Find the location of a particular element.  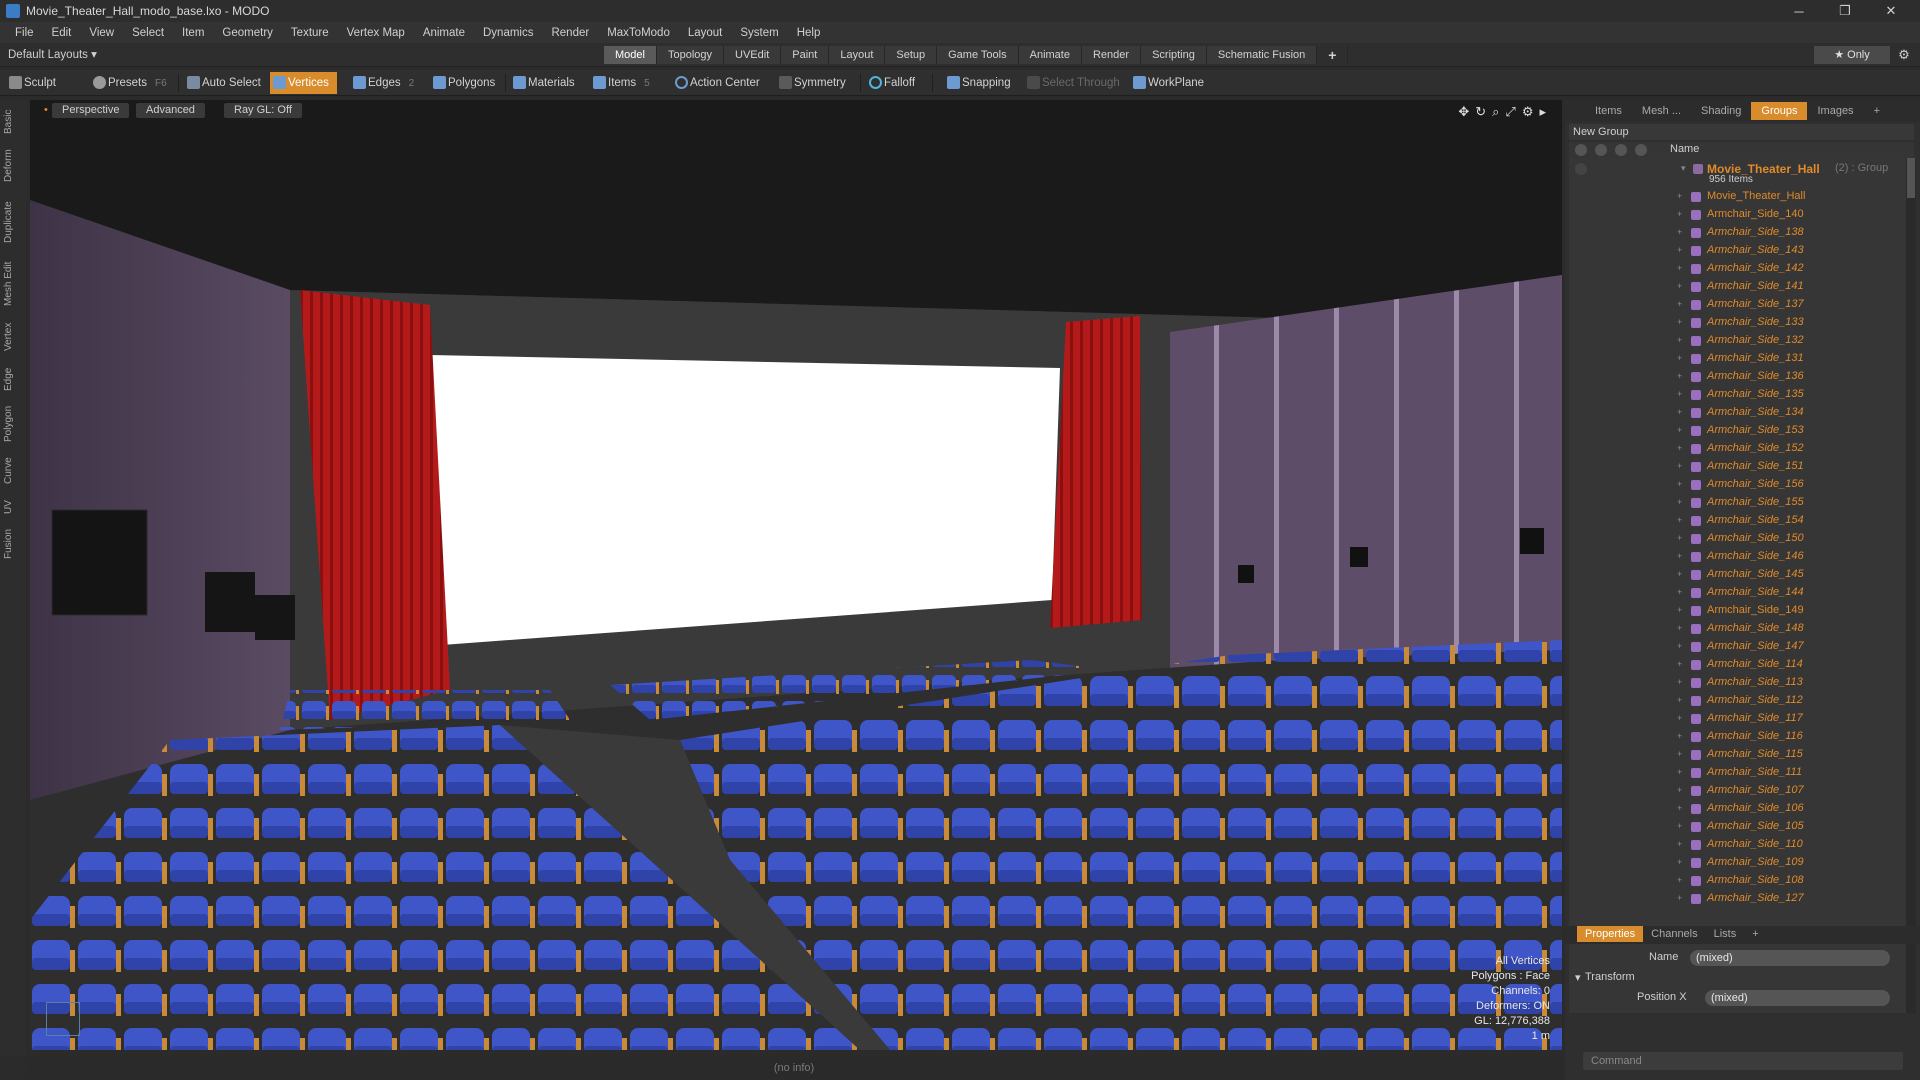

tree-item-row: + Armchair_Side_144 is located at coordinates (1739, 593).